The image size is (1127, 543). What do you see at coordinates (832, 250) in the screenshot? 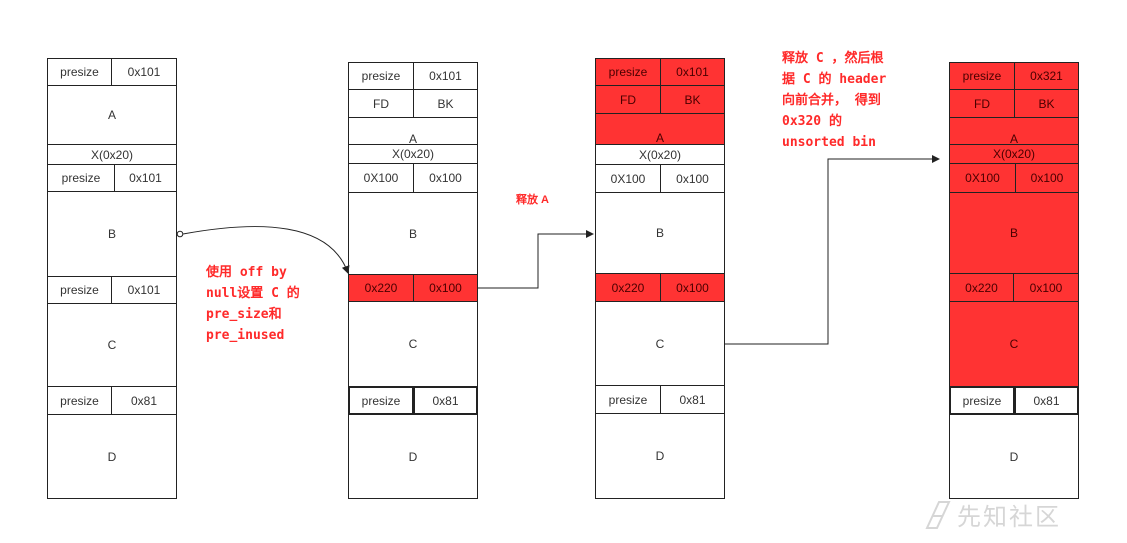
I see `arrow-col3-to-col4` at bounding box center [832, 250].